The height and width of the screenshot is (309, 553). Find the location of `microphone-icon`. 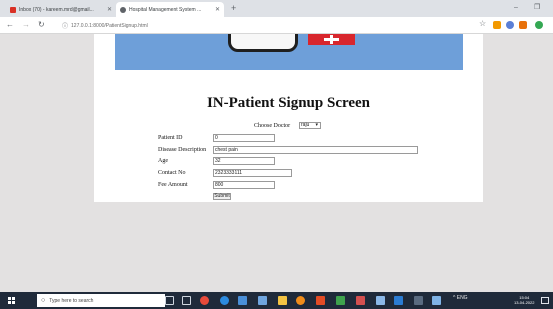

microphone-icon is located at coordinates (169, 300).